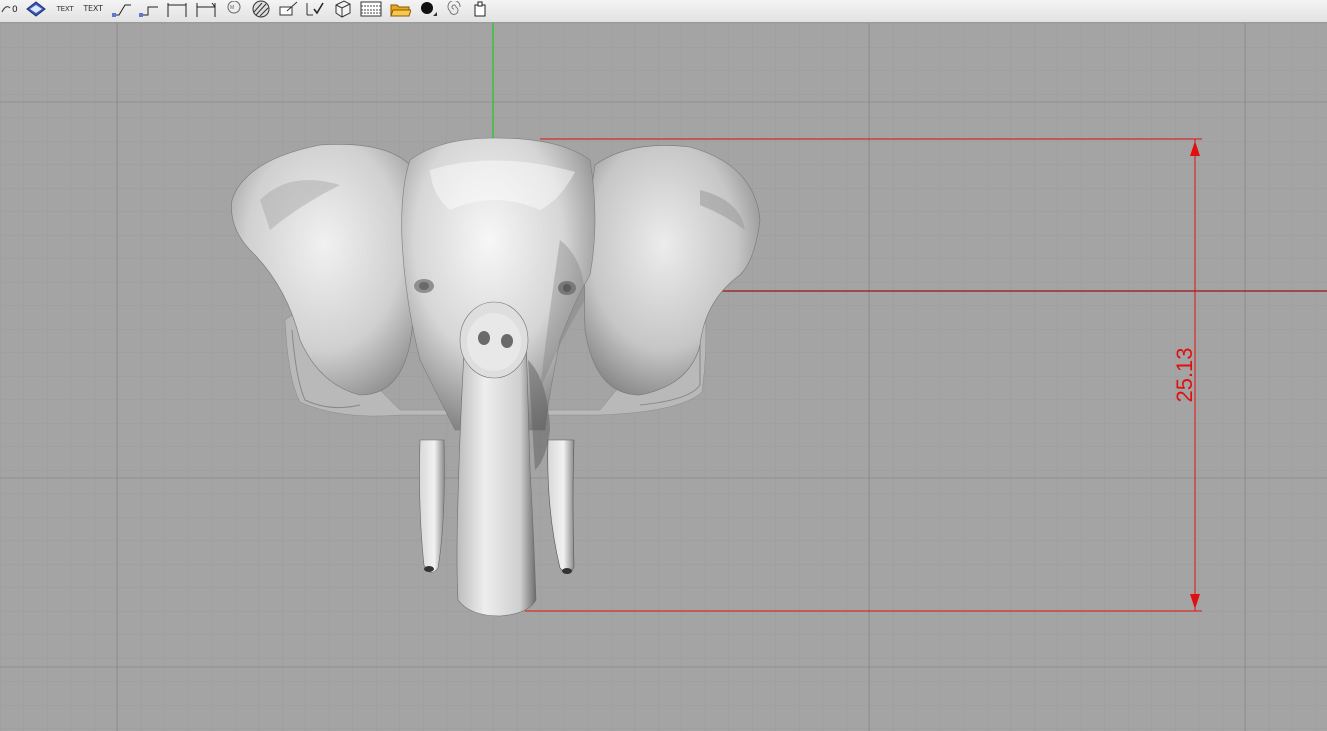 The width and height of the screenshot is (1327, 731). I want to click on svg-text: M, so click(232, 8).